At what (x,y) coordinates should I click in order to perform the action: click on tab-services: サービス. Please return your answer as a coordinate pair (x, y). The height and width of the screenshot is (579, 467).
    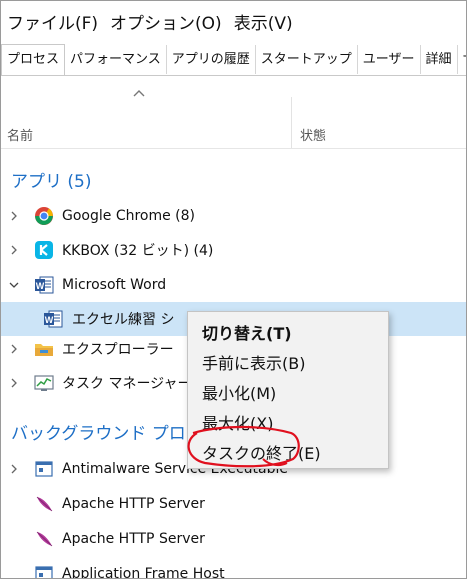
    Looking at the image, I should click on (462, 59).